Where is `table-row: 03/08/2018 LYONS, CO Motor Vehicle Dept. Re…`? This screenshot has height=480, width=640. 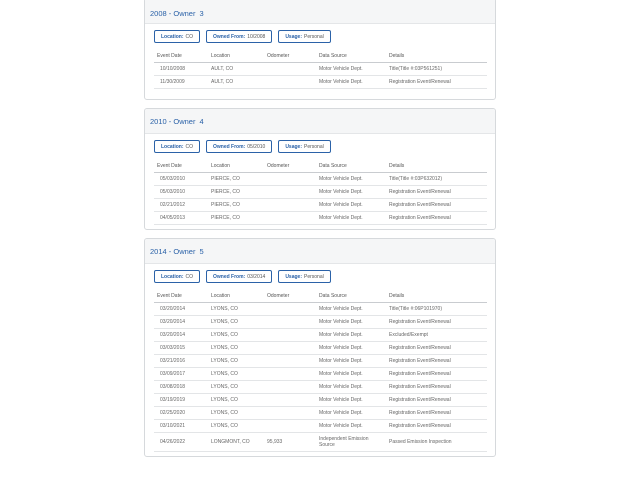
table-row: 03/08/2018 LYONS, CO Motor Vehicle Dept. Re… is located at coordinates (320, 387).